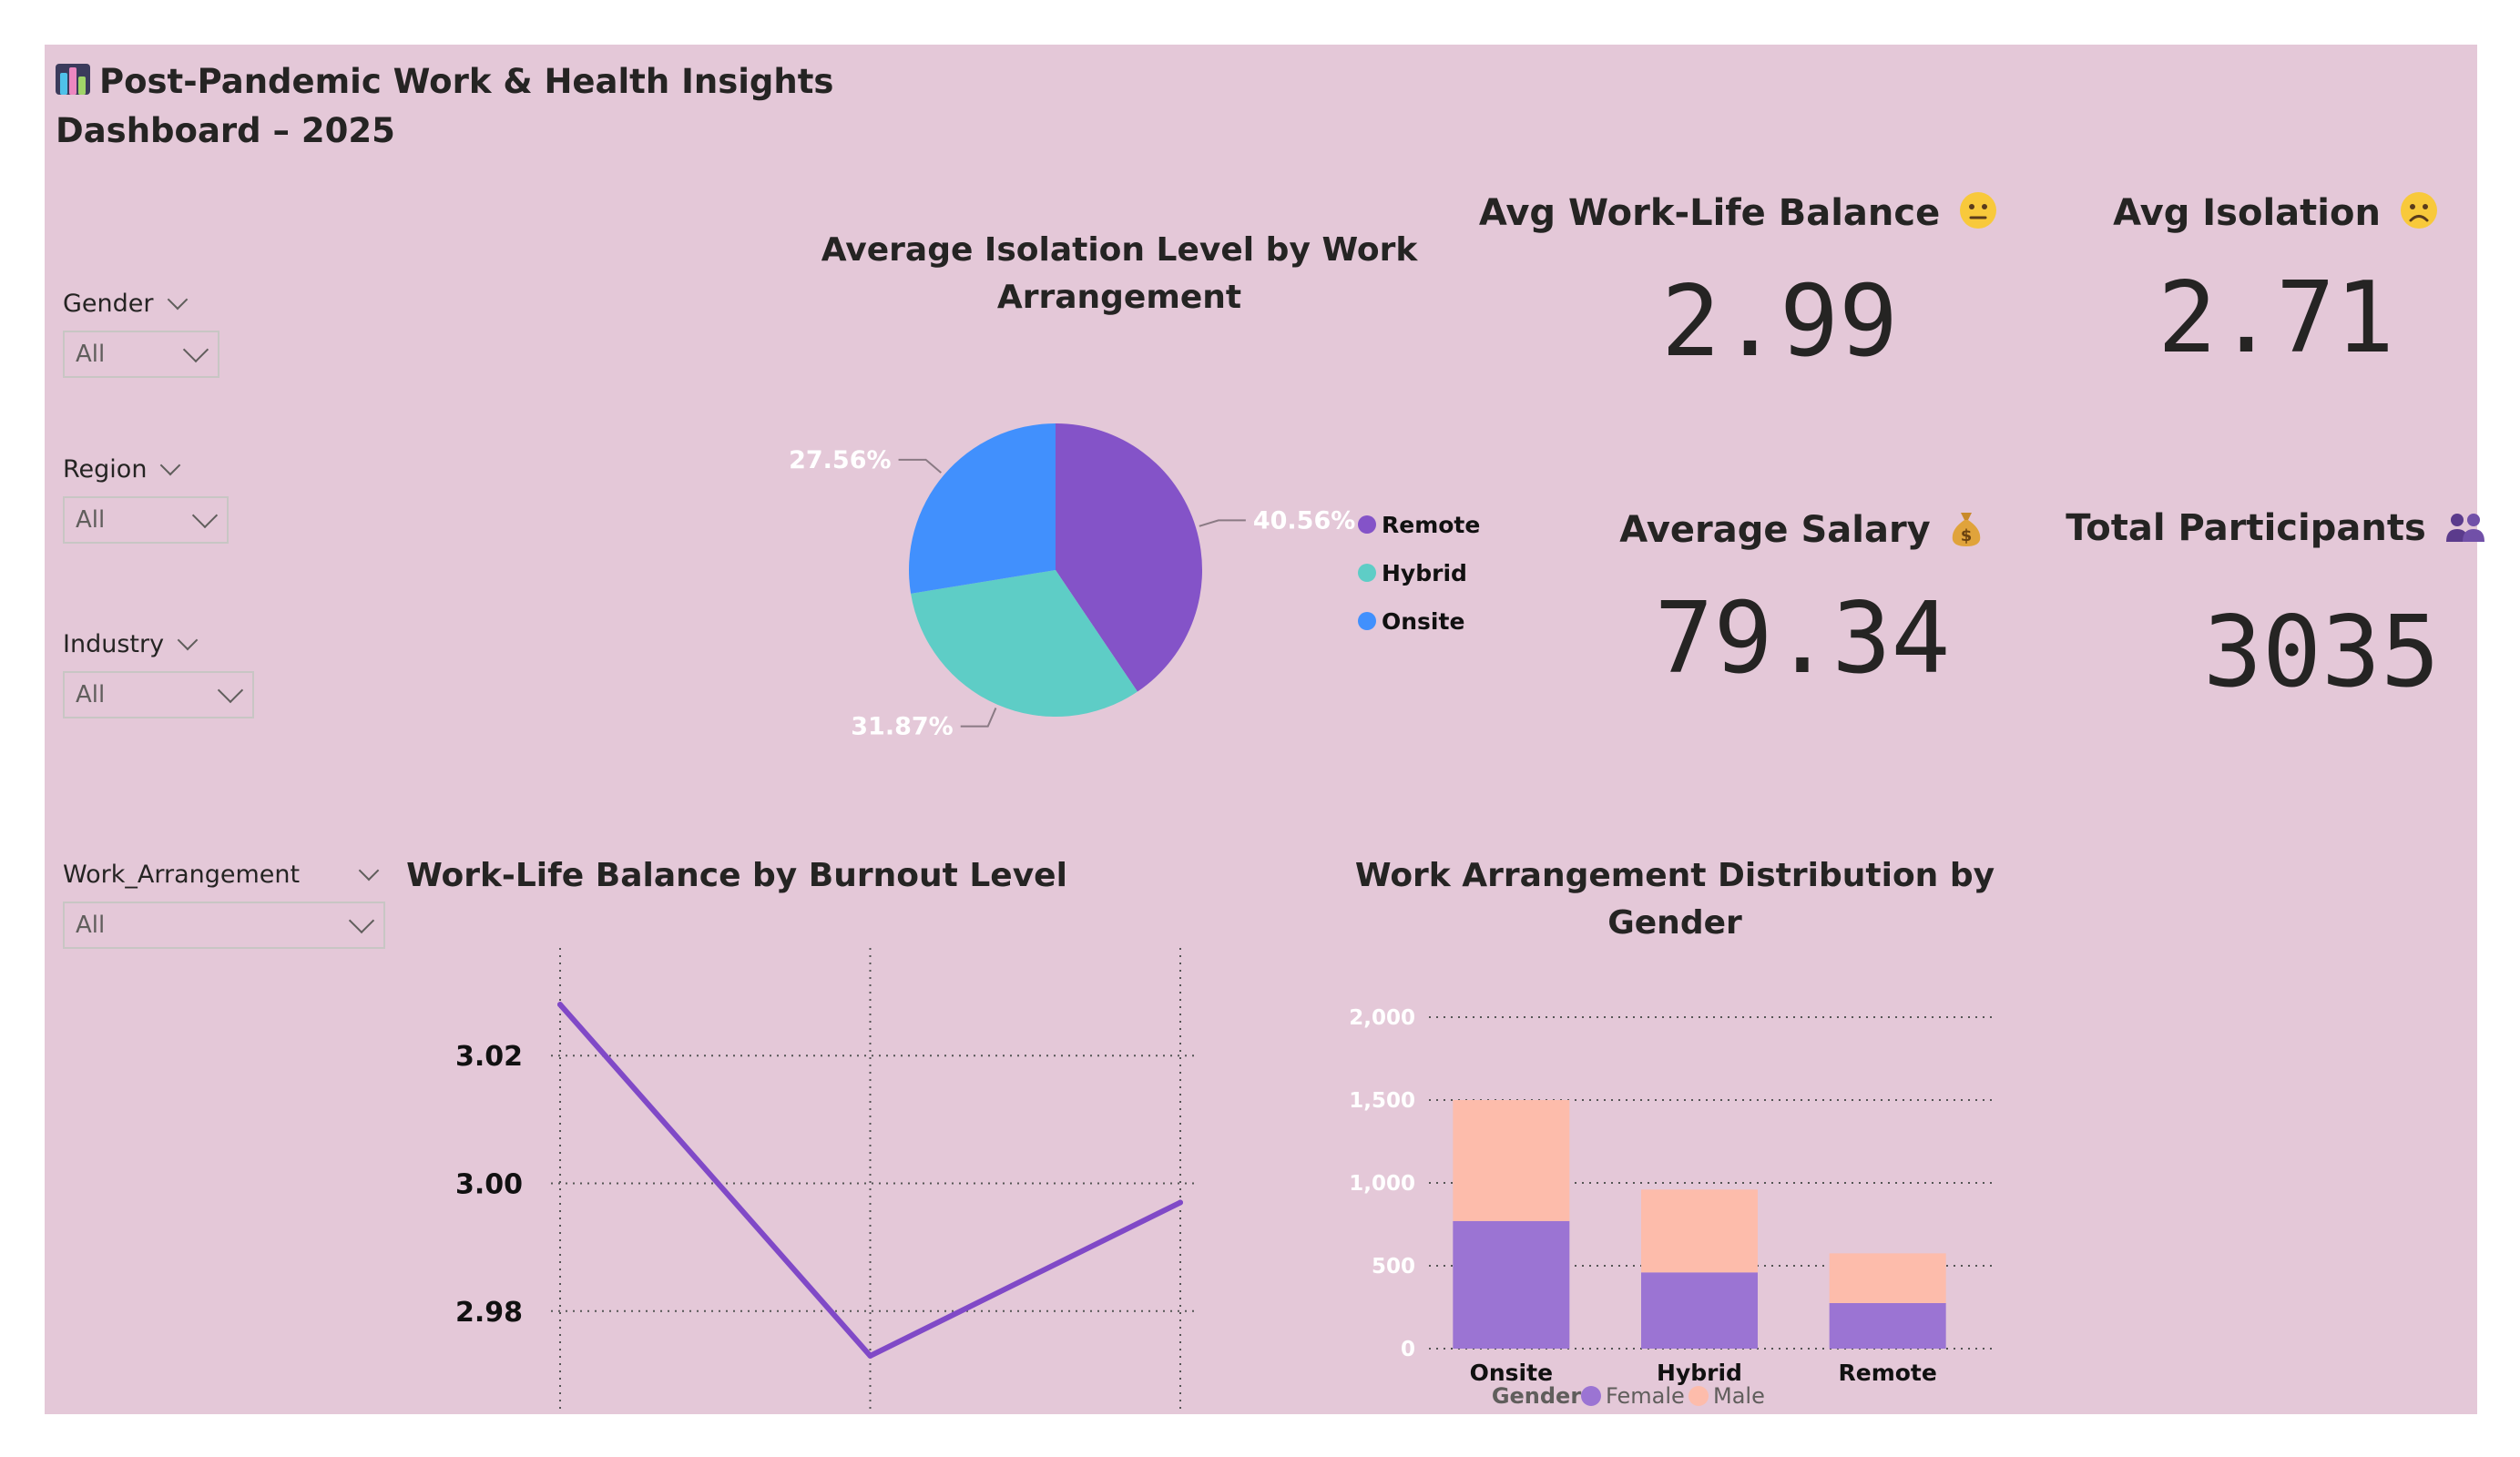 The width and height of the screenshot is (2520, 1457). Describe the element at coordinates (1775, 530) in the screenshot. I see `kpi-salary-label-text: Average Salary` at that location.